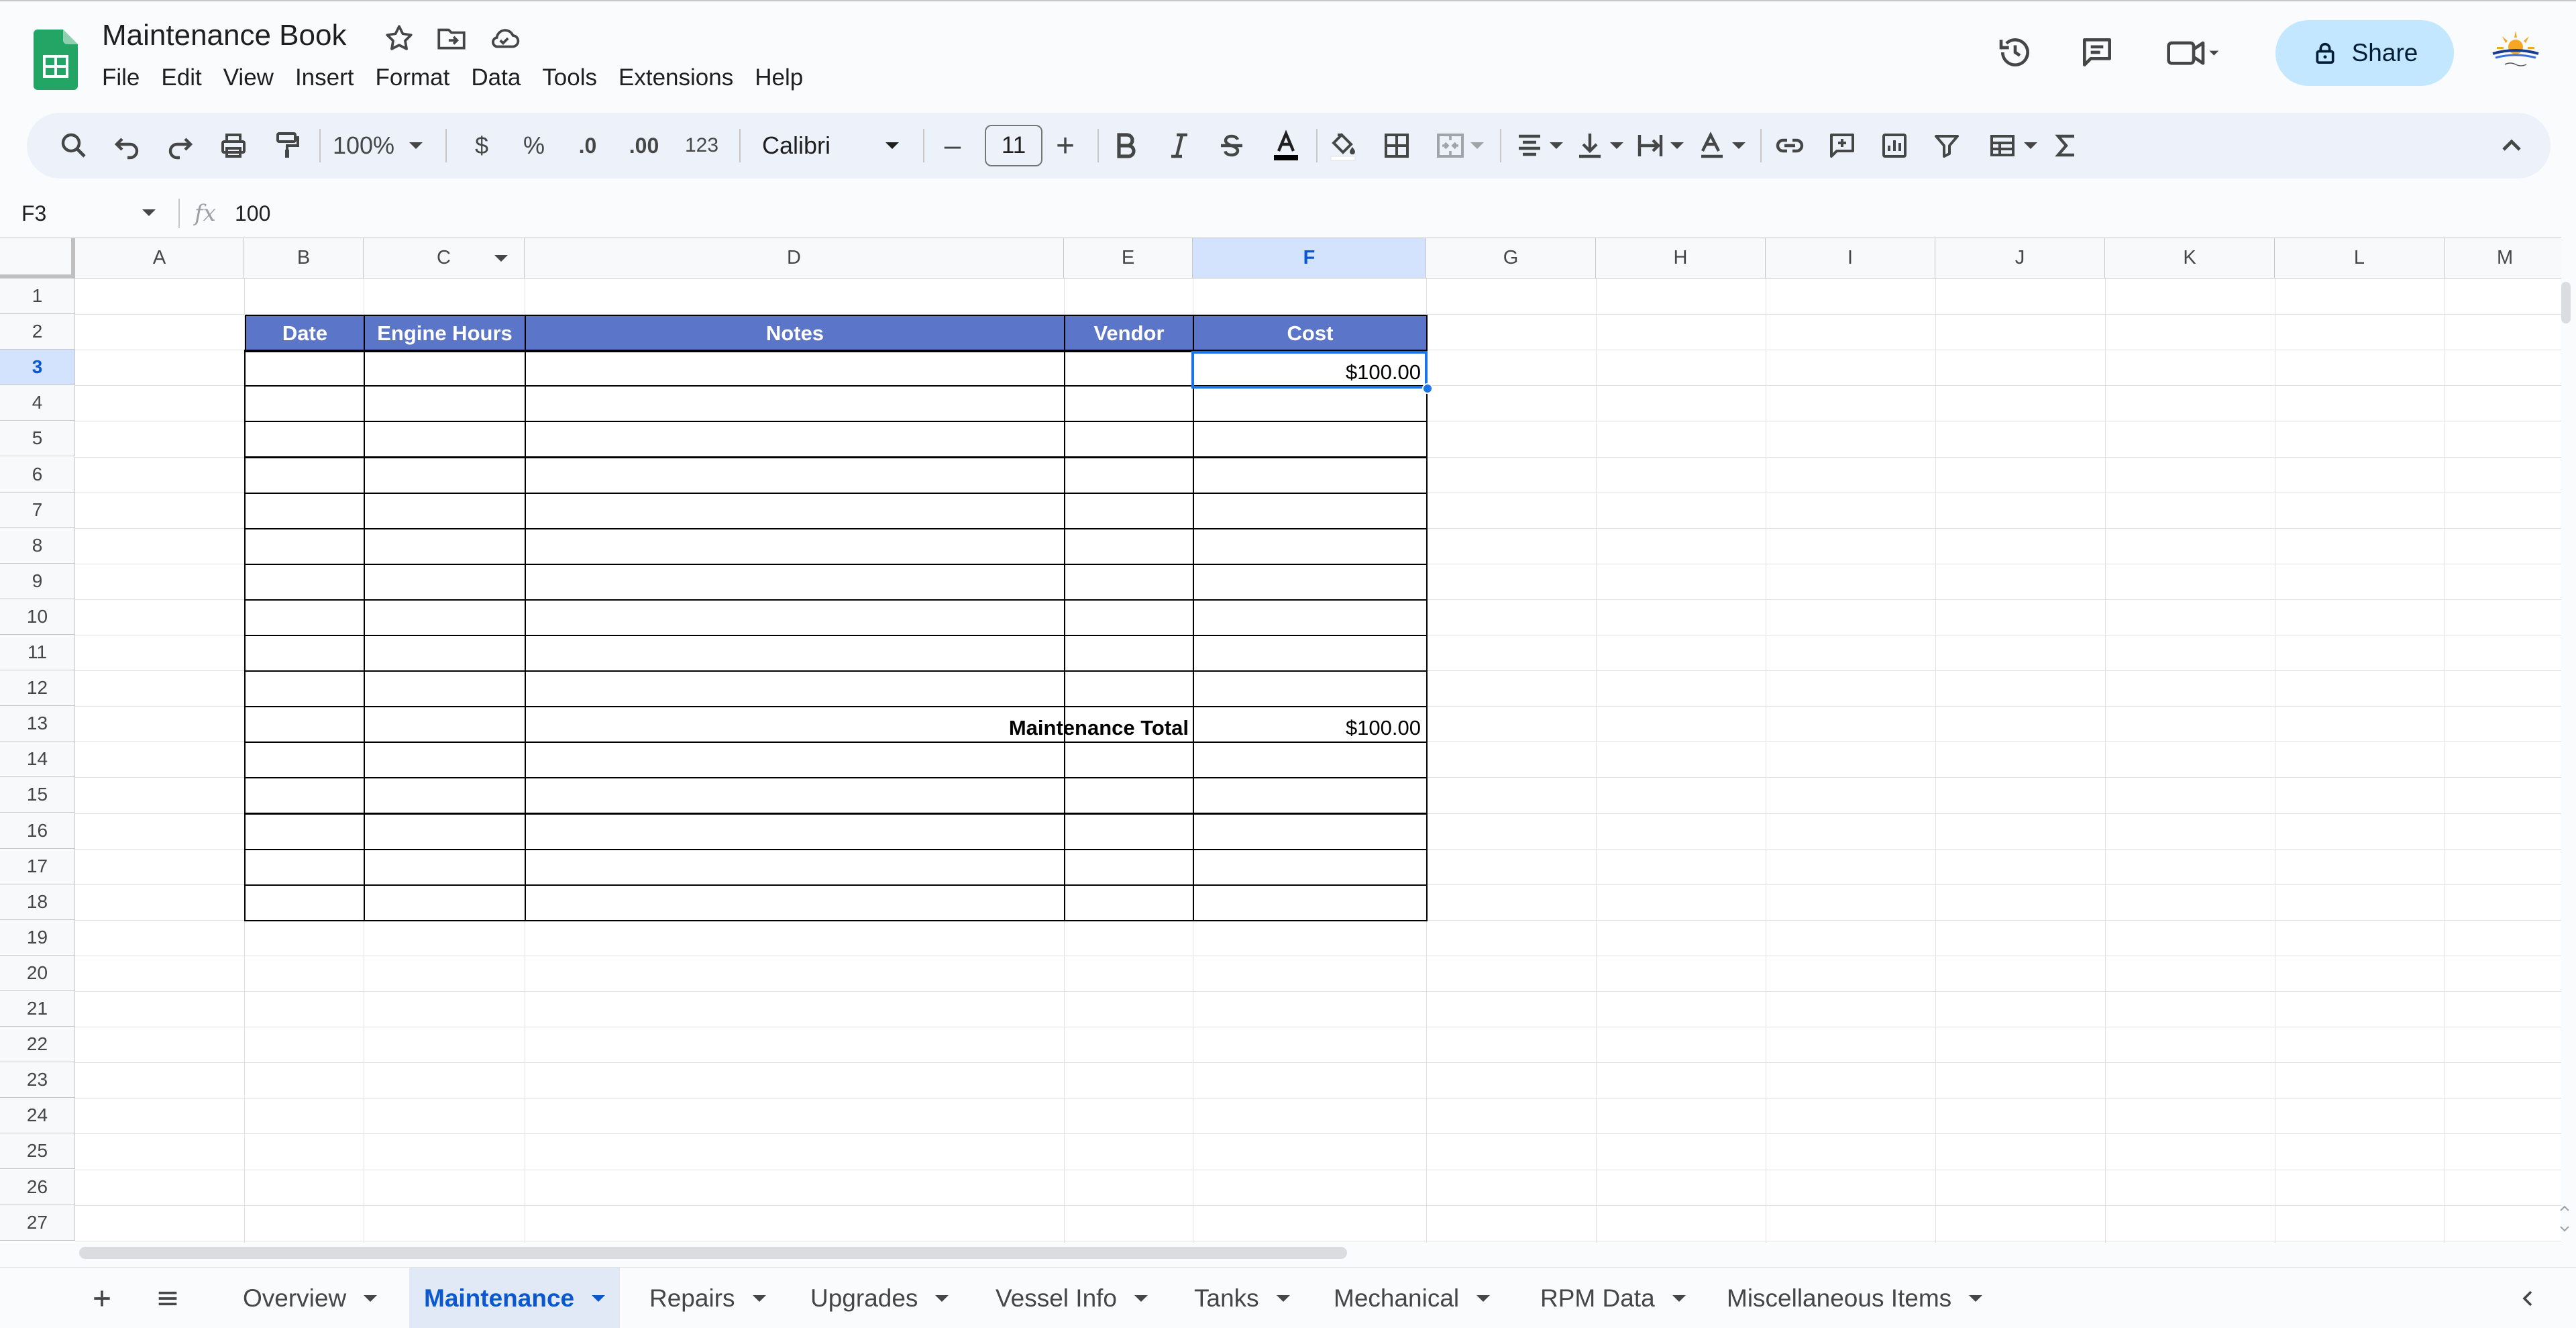  What do you see at coordinates (399, 38) in the screenshot?
I see `star-icon` at bounding box center [399, 38].